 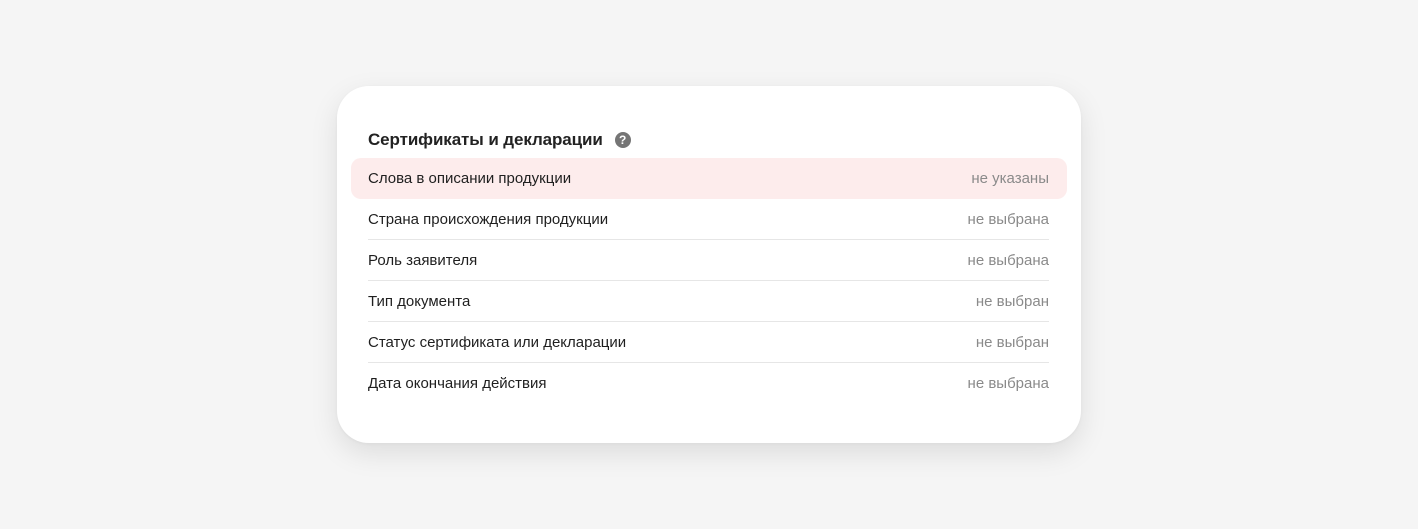 What do you see at coordinates (423, 260) in the screenshot?
I see `filter-label: Роль заявителя` at bounding box center [423, 260].